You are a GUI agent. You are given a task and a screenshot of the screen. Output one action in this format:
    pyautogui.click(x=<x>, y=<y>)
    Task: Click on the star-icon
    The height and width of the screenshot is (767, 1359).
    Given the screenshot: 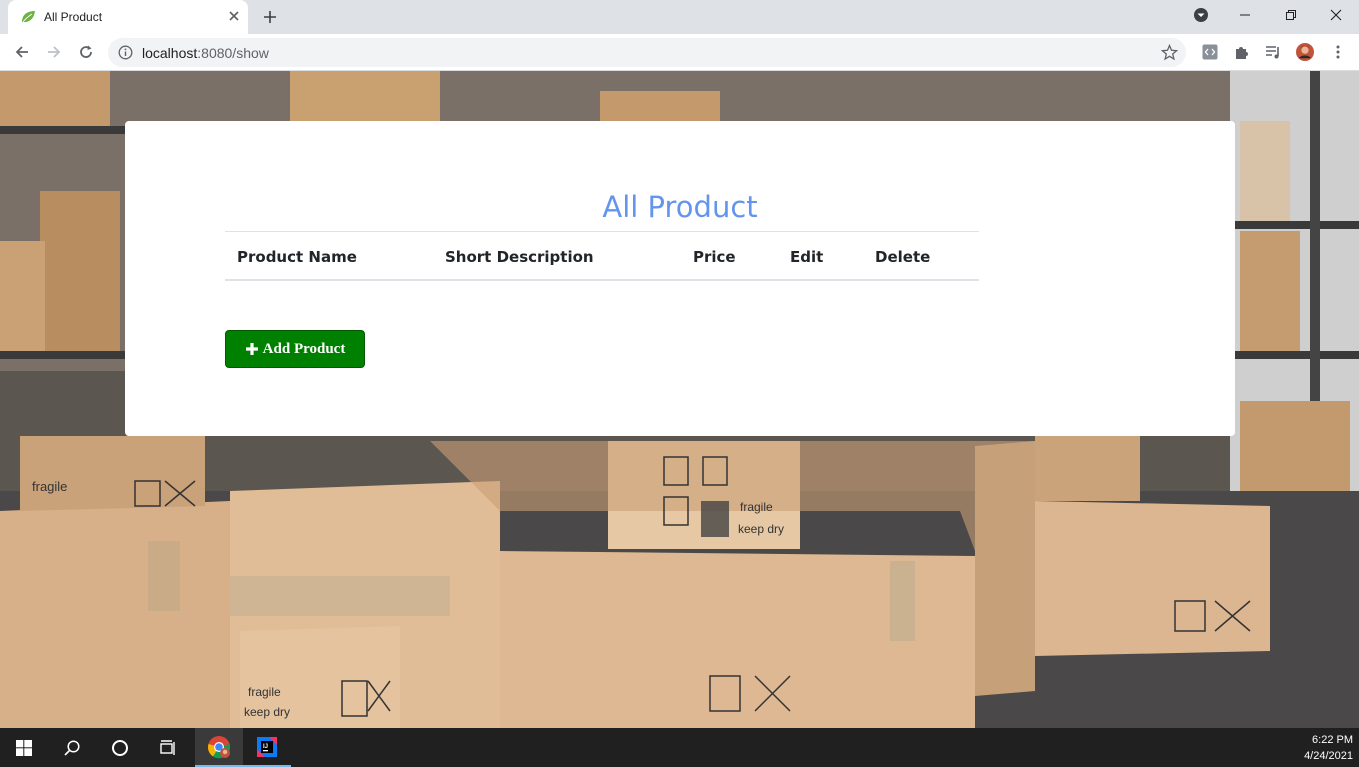 What is the action you would take?
    pyautogui.click(x=1169, y=52)
    